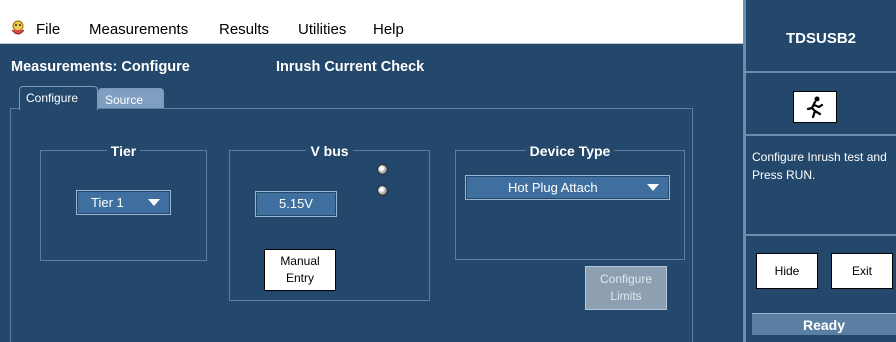 This screenshot has width=896, height=342. Describe the element at coordinates (296, 204) in the screenshot. I see `vbus-value-field: 5.15V` at that location.